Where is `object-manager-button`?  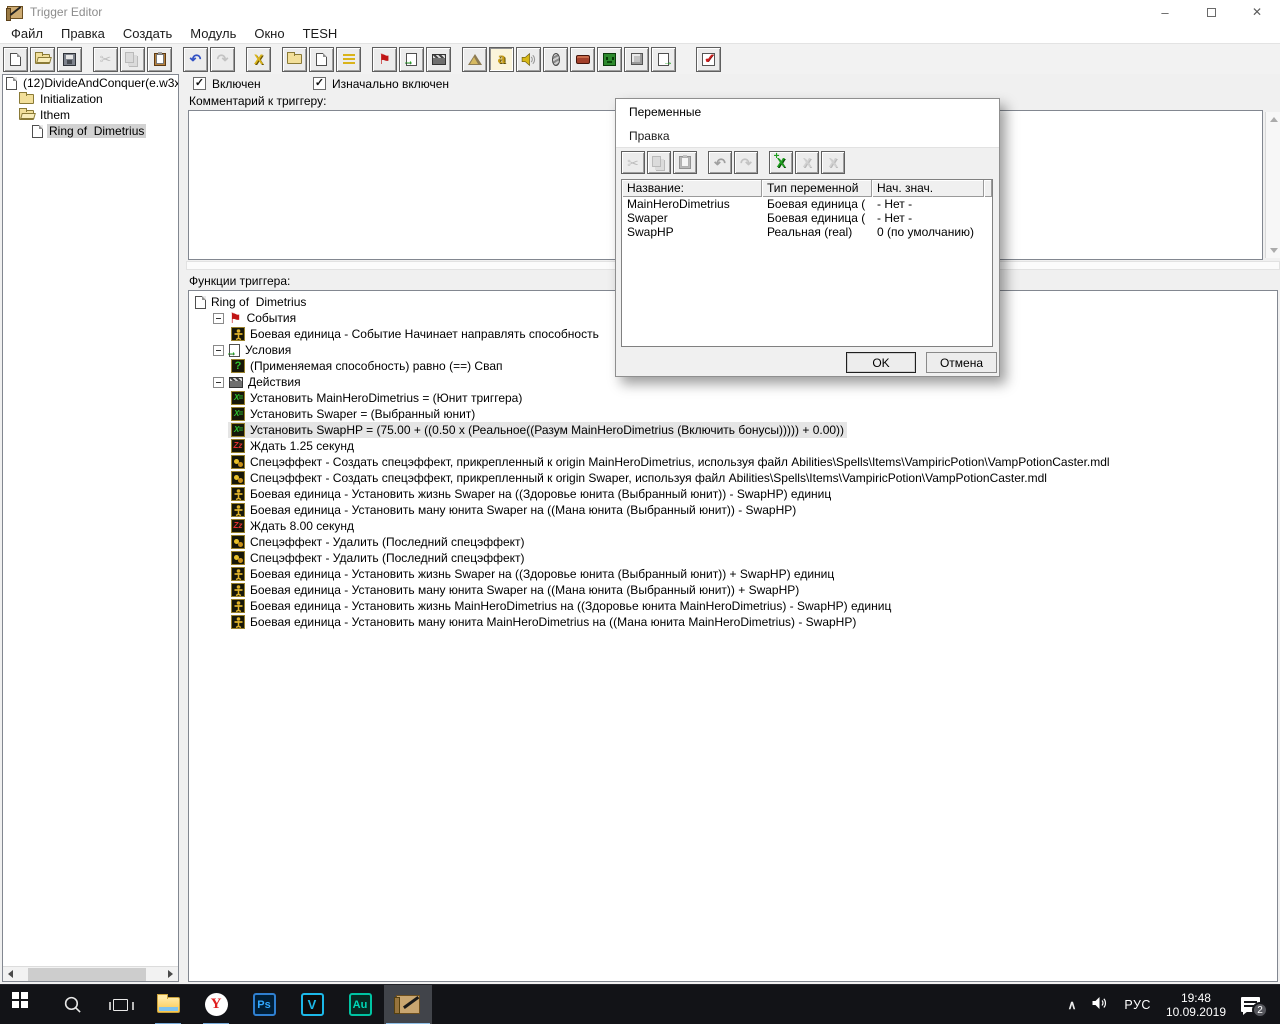
object-manager-button is located at coordinates (636, 59).